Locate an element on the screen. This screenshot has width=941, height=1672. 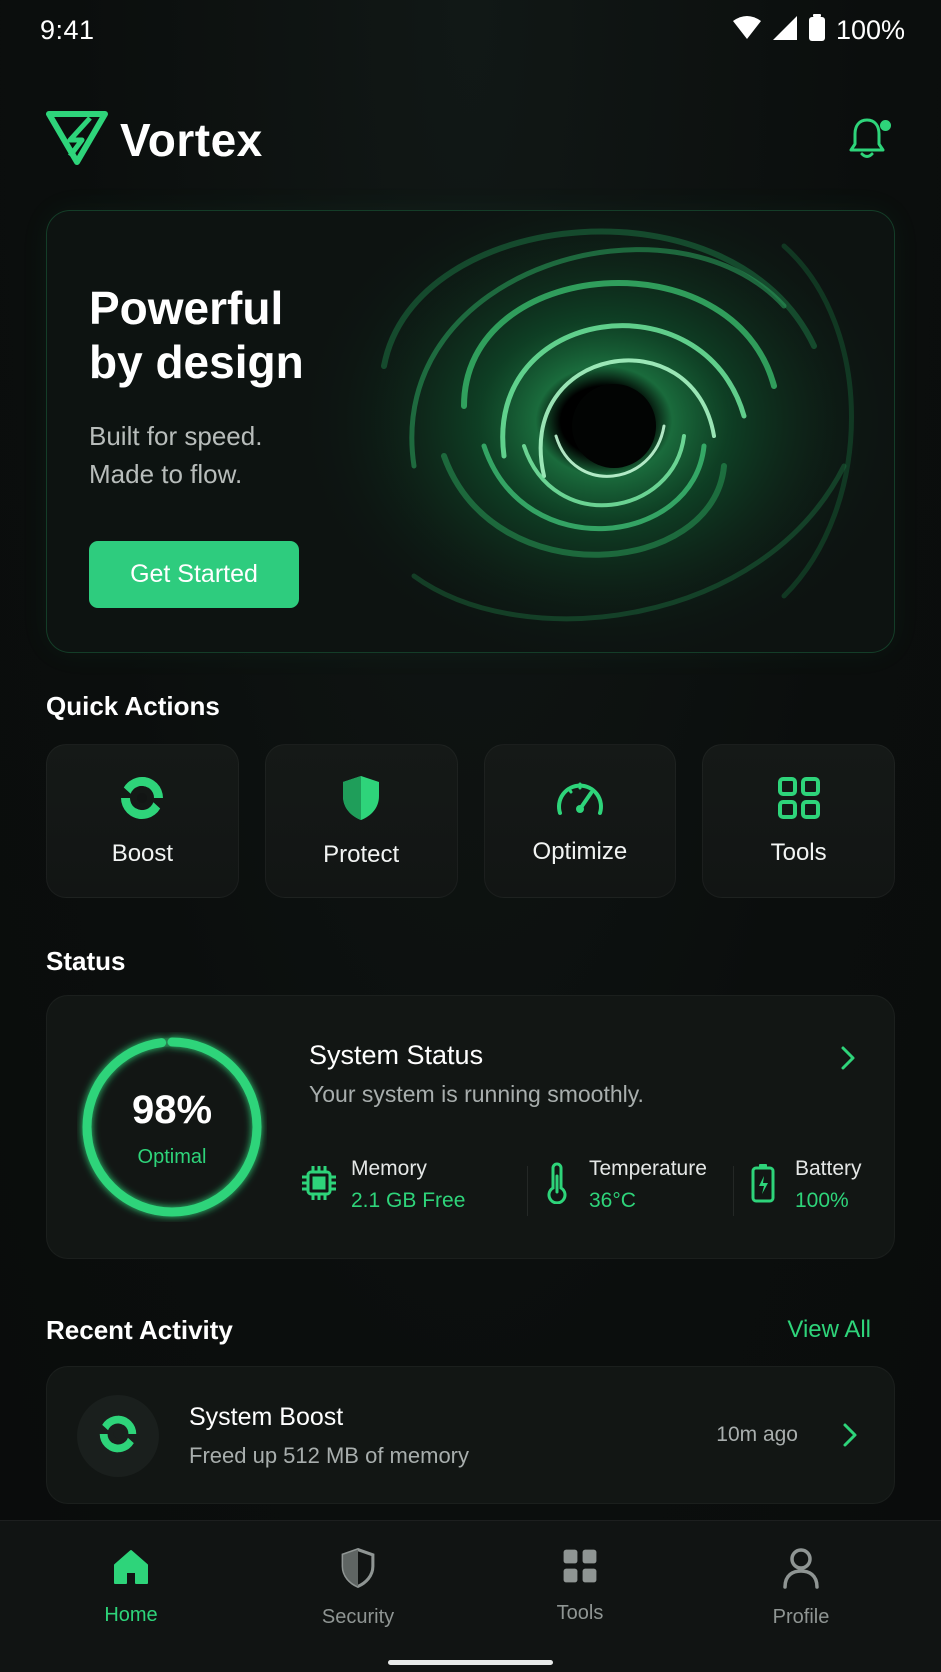
metric-value: 2.1 GB Free is located at coordinates (408, 1200).